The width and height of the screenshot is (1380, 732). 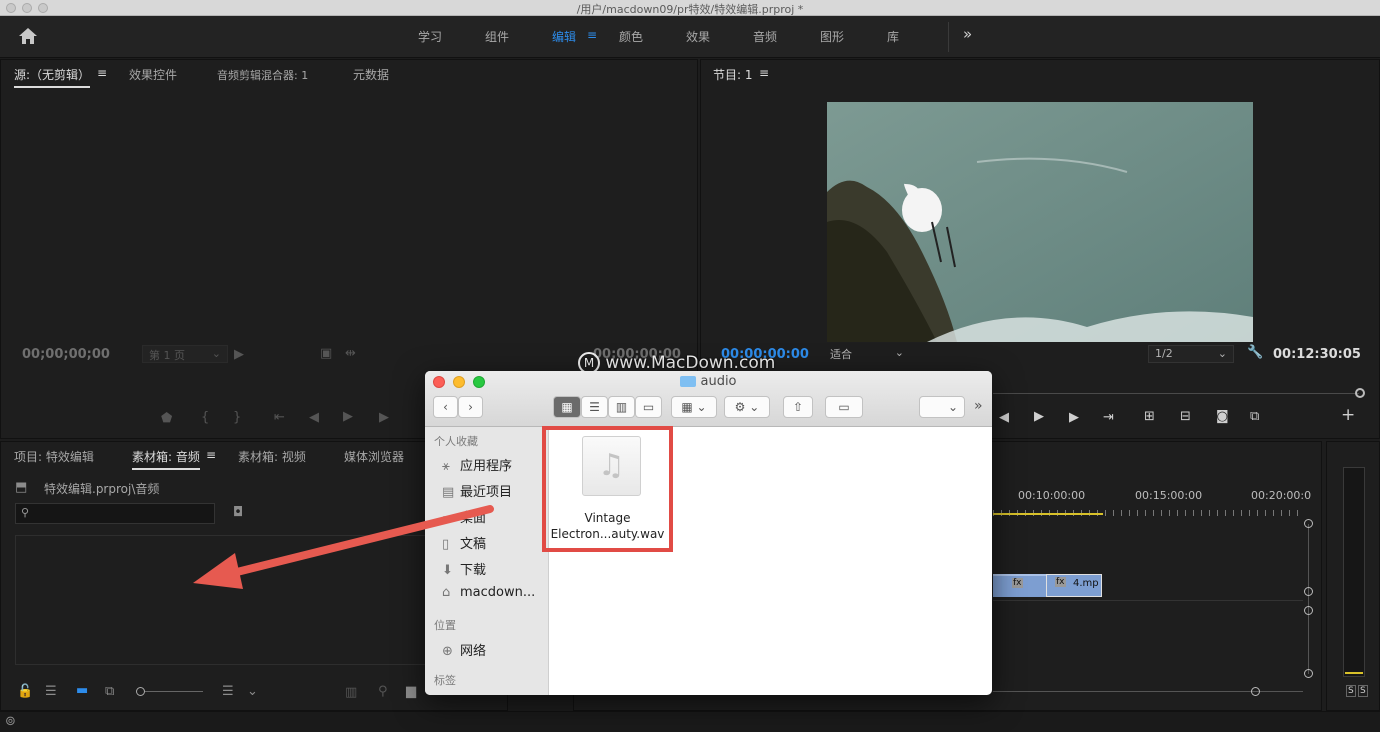 What do you see at coordinates (350, 354) in the screenshot?
I see `source-marker-icon: ⇹` at bounding box center [350, 354].